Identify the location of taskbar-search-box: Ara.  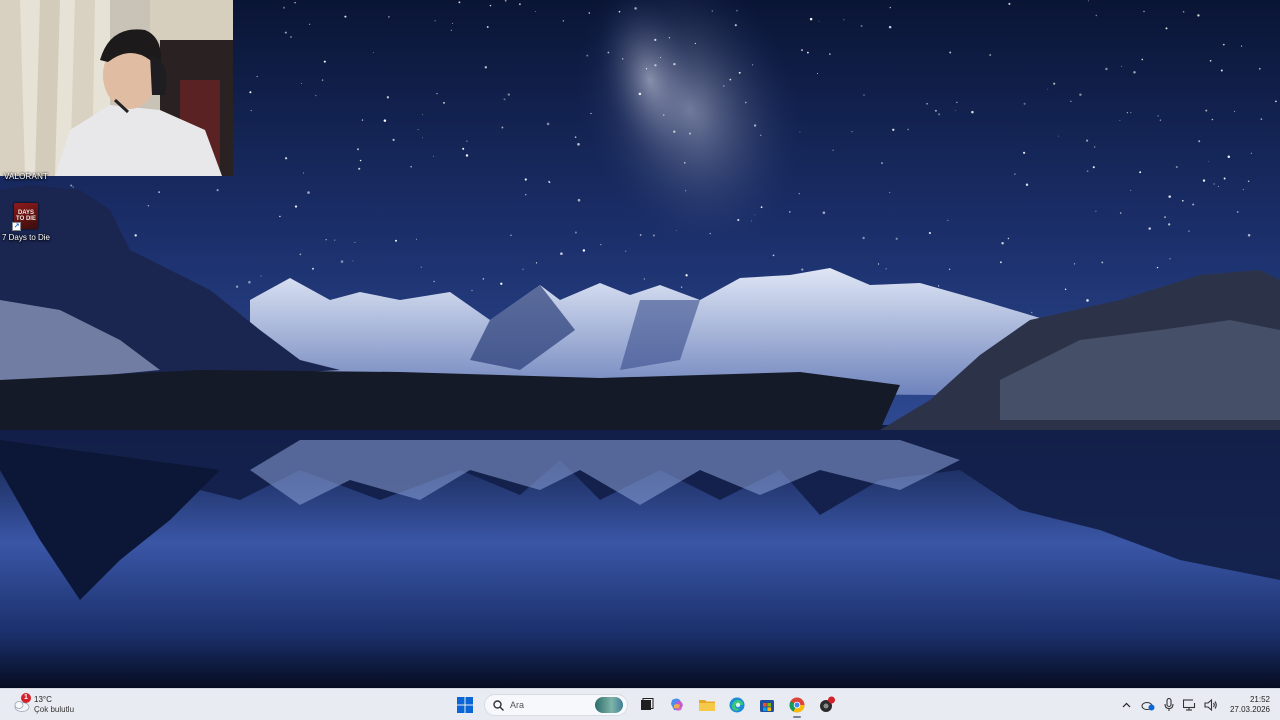
(556, 705).